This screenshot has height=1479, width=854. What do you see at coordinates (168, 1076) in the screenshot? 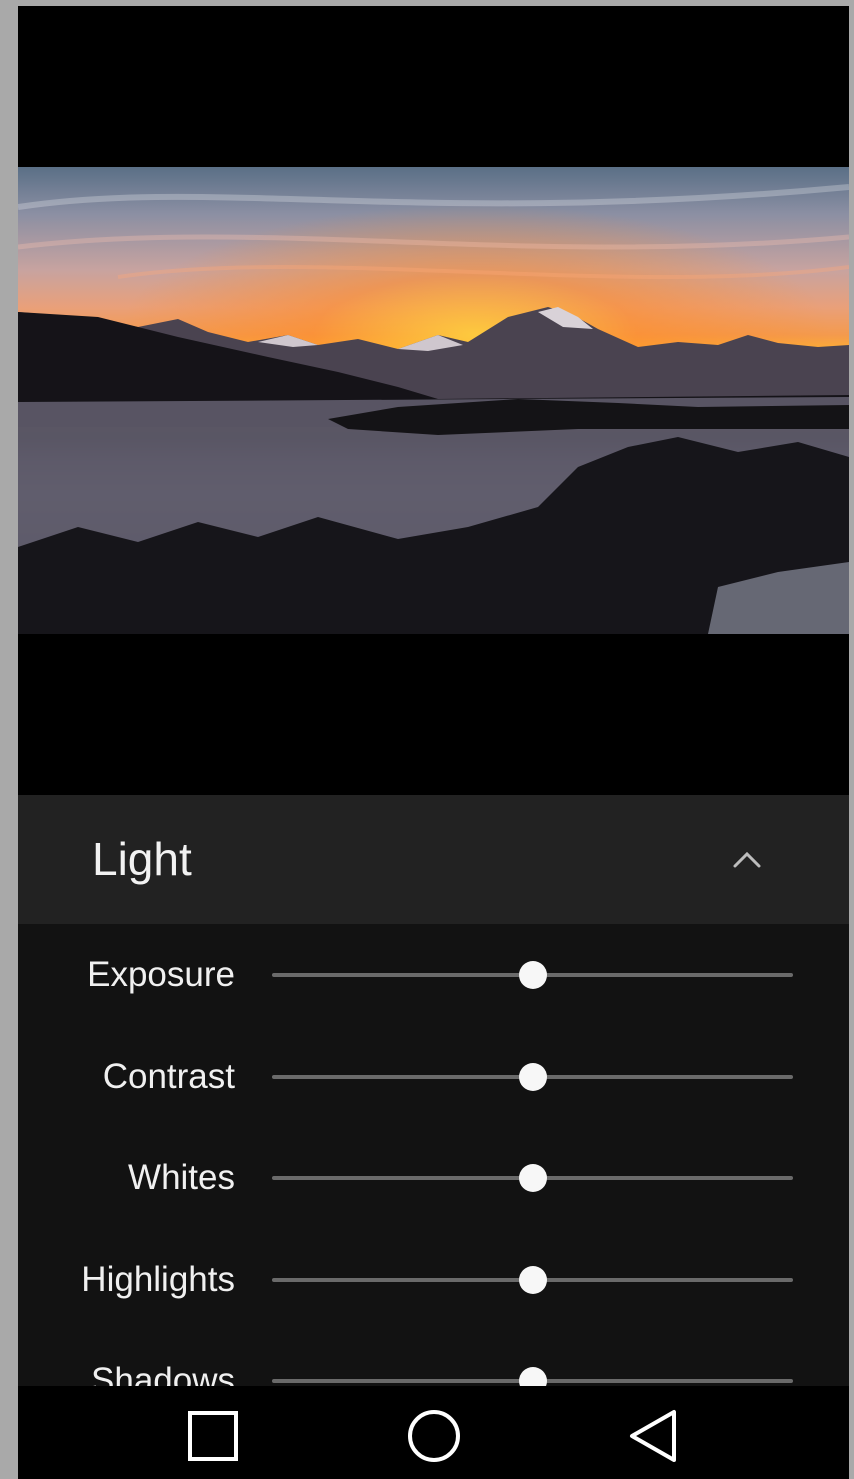
I see `slider-label-contrast: Contrast` at bounding box center [168, 1076].